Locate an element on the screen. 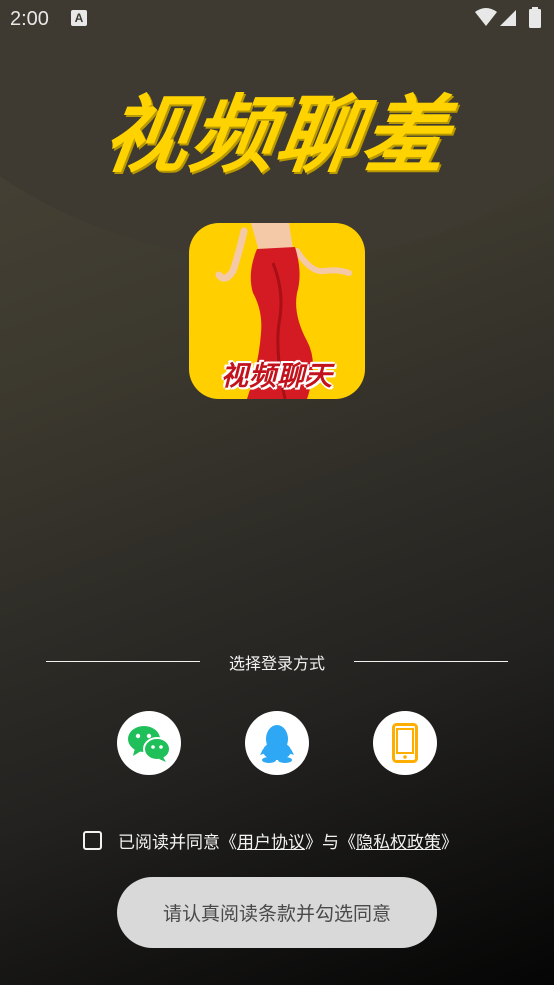  app-title: 视频聊羞 is located at coordinates (277, 135).